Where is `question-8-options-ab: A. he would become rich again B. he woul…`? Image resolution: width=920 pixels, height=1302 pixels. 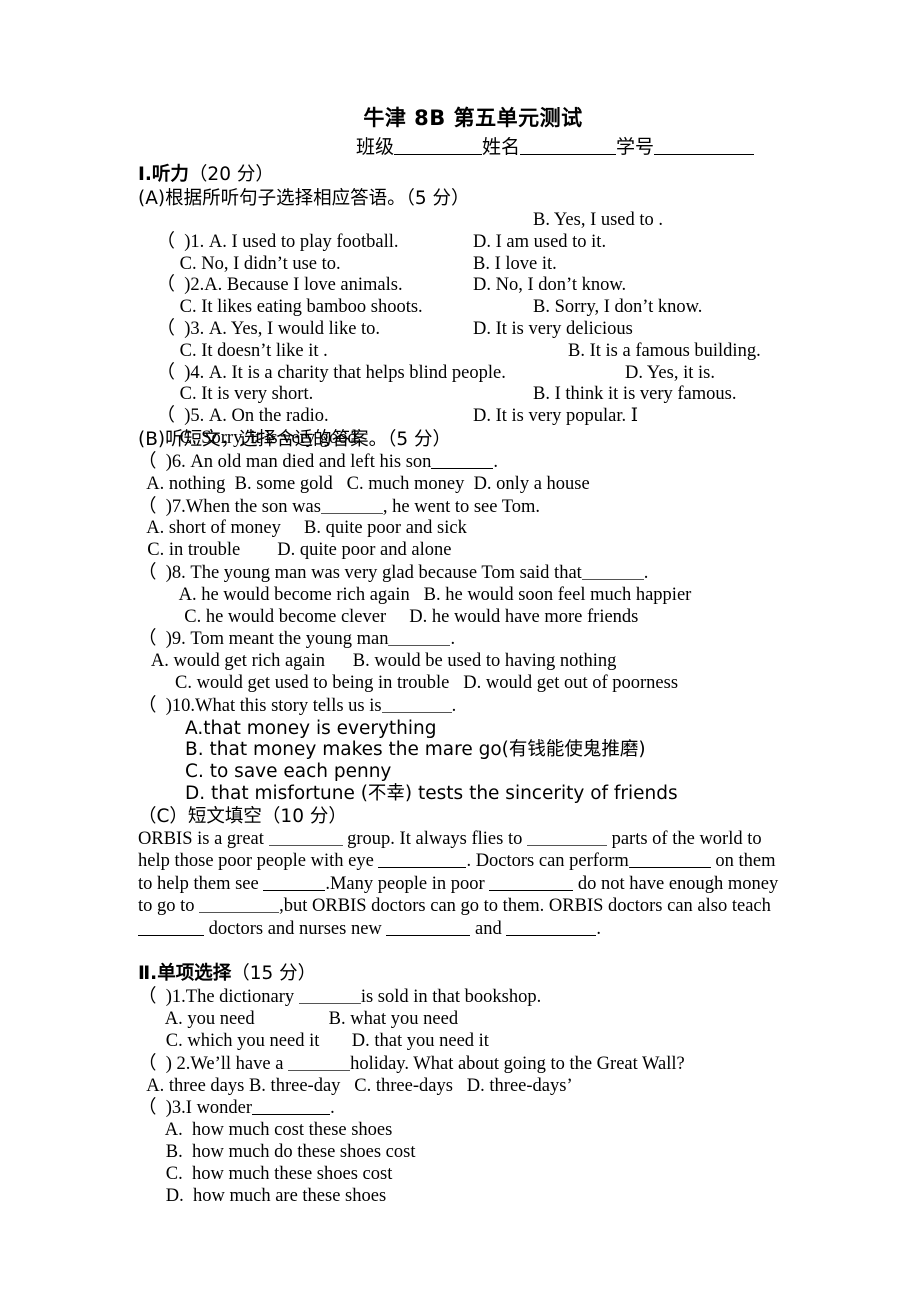 question-8-options-ab: A. he would become rich again B. he woul… is located at coordinates (464, 596).